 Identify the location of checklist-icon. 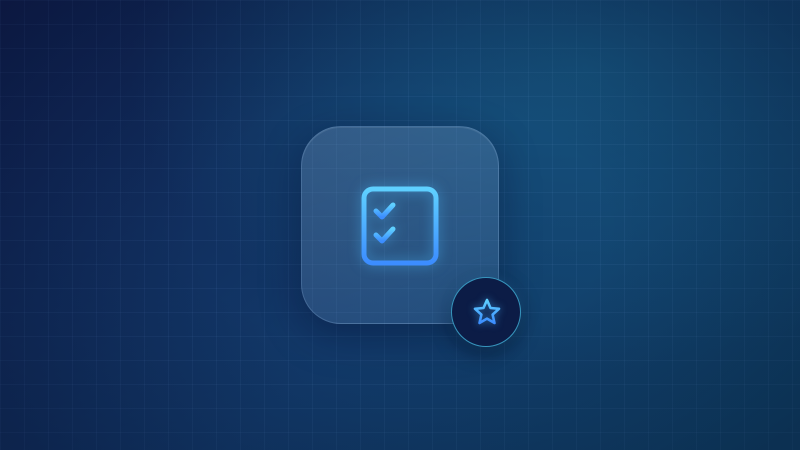
(400, 226).